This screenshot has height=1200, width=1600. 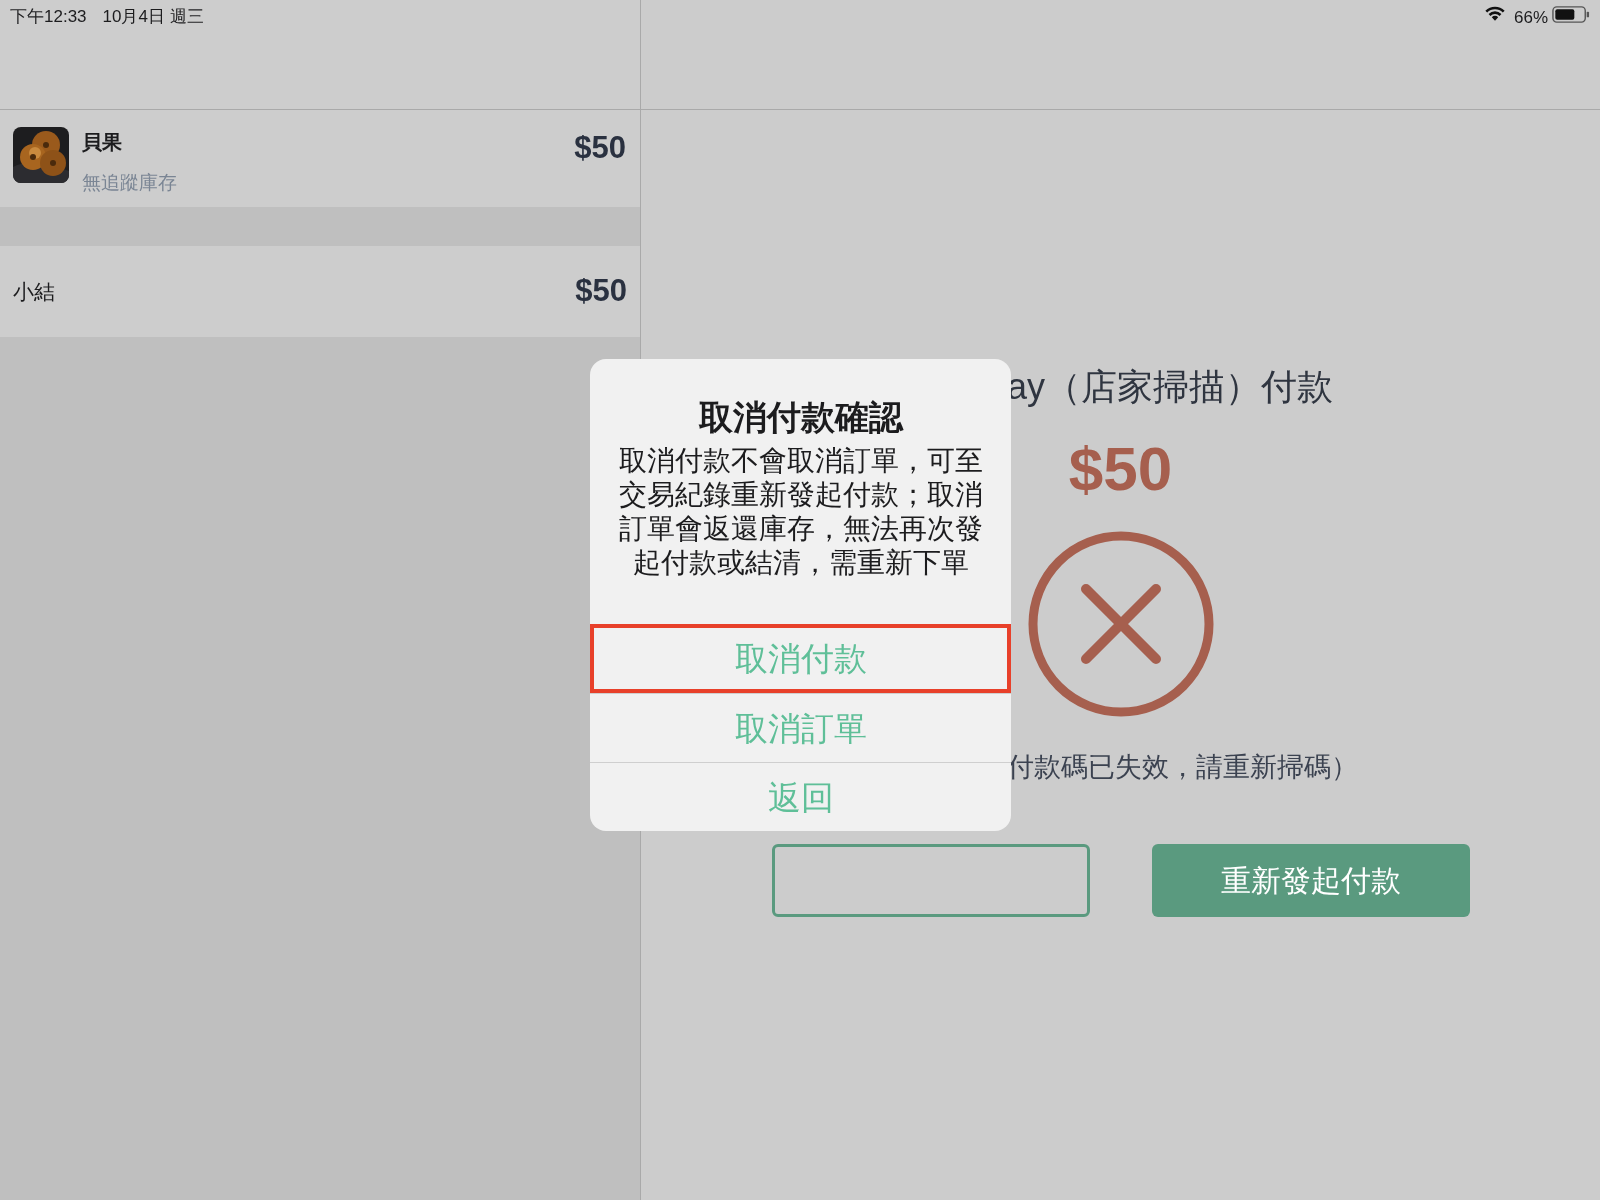 What do you see at coordinates (800, 418) in the screenshot?
I see `dialog-title: 取消付款確認` at bounding box center [800, 418].